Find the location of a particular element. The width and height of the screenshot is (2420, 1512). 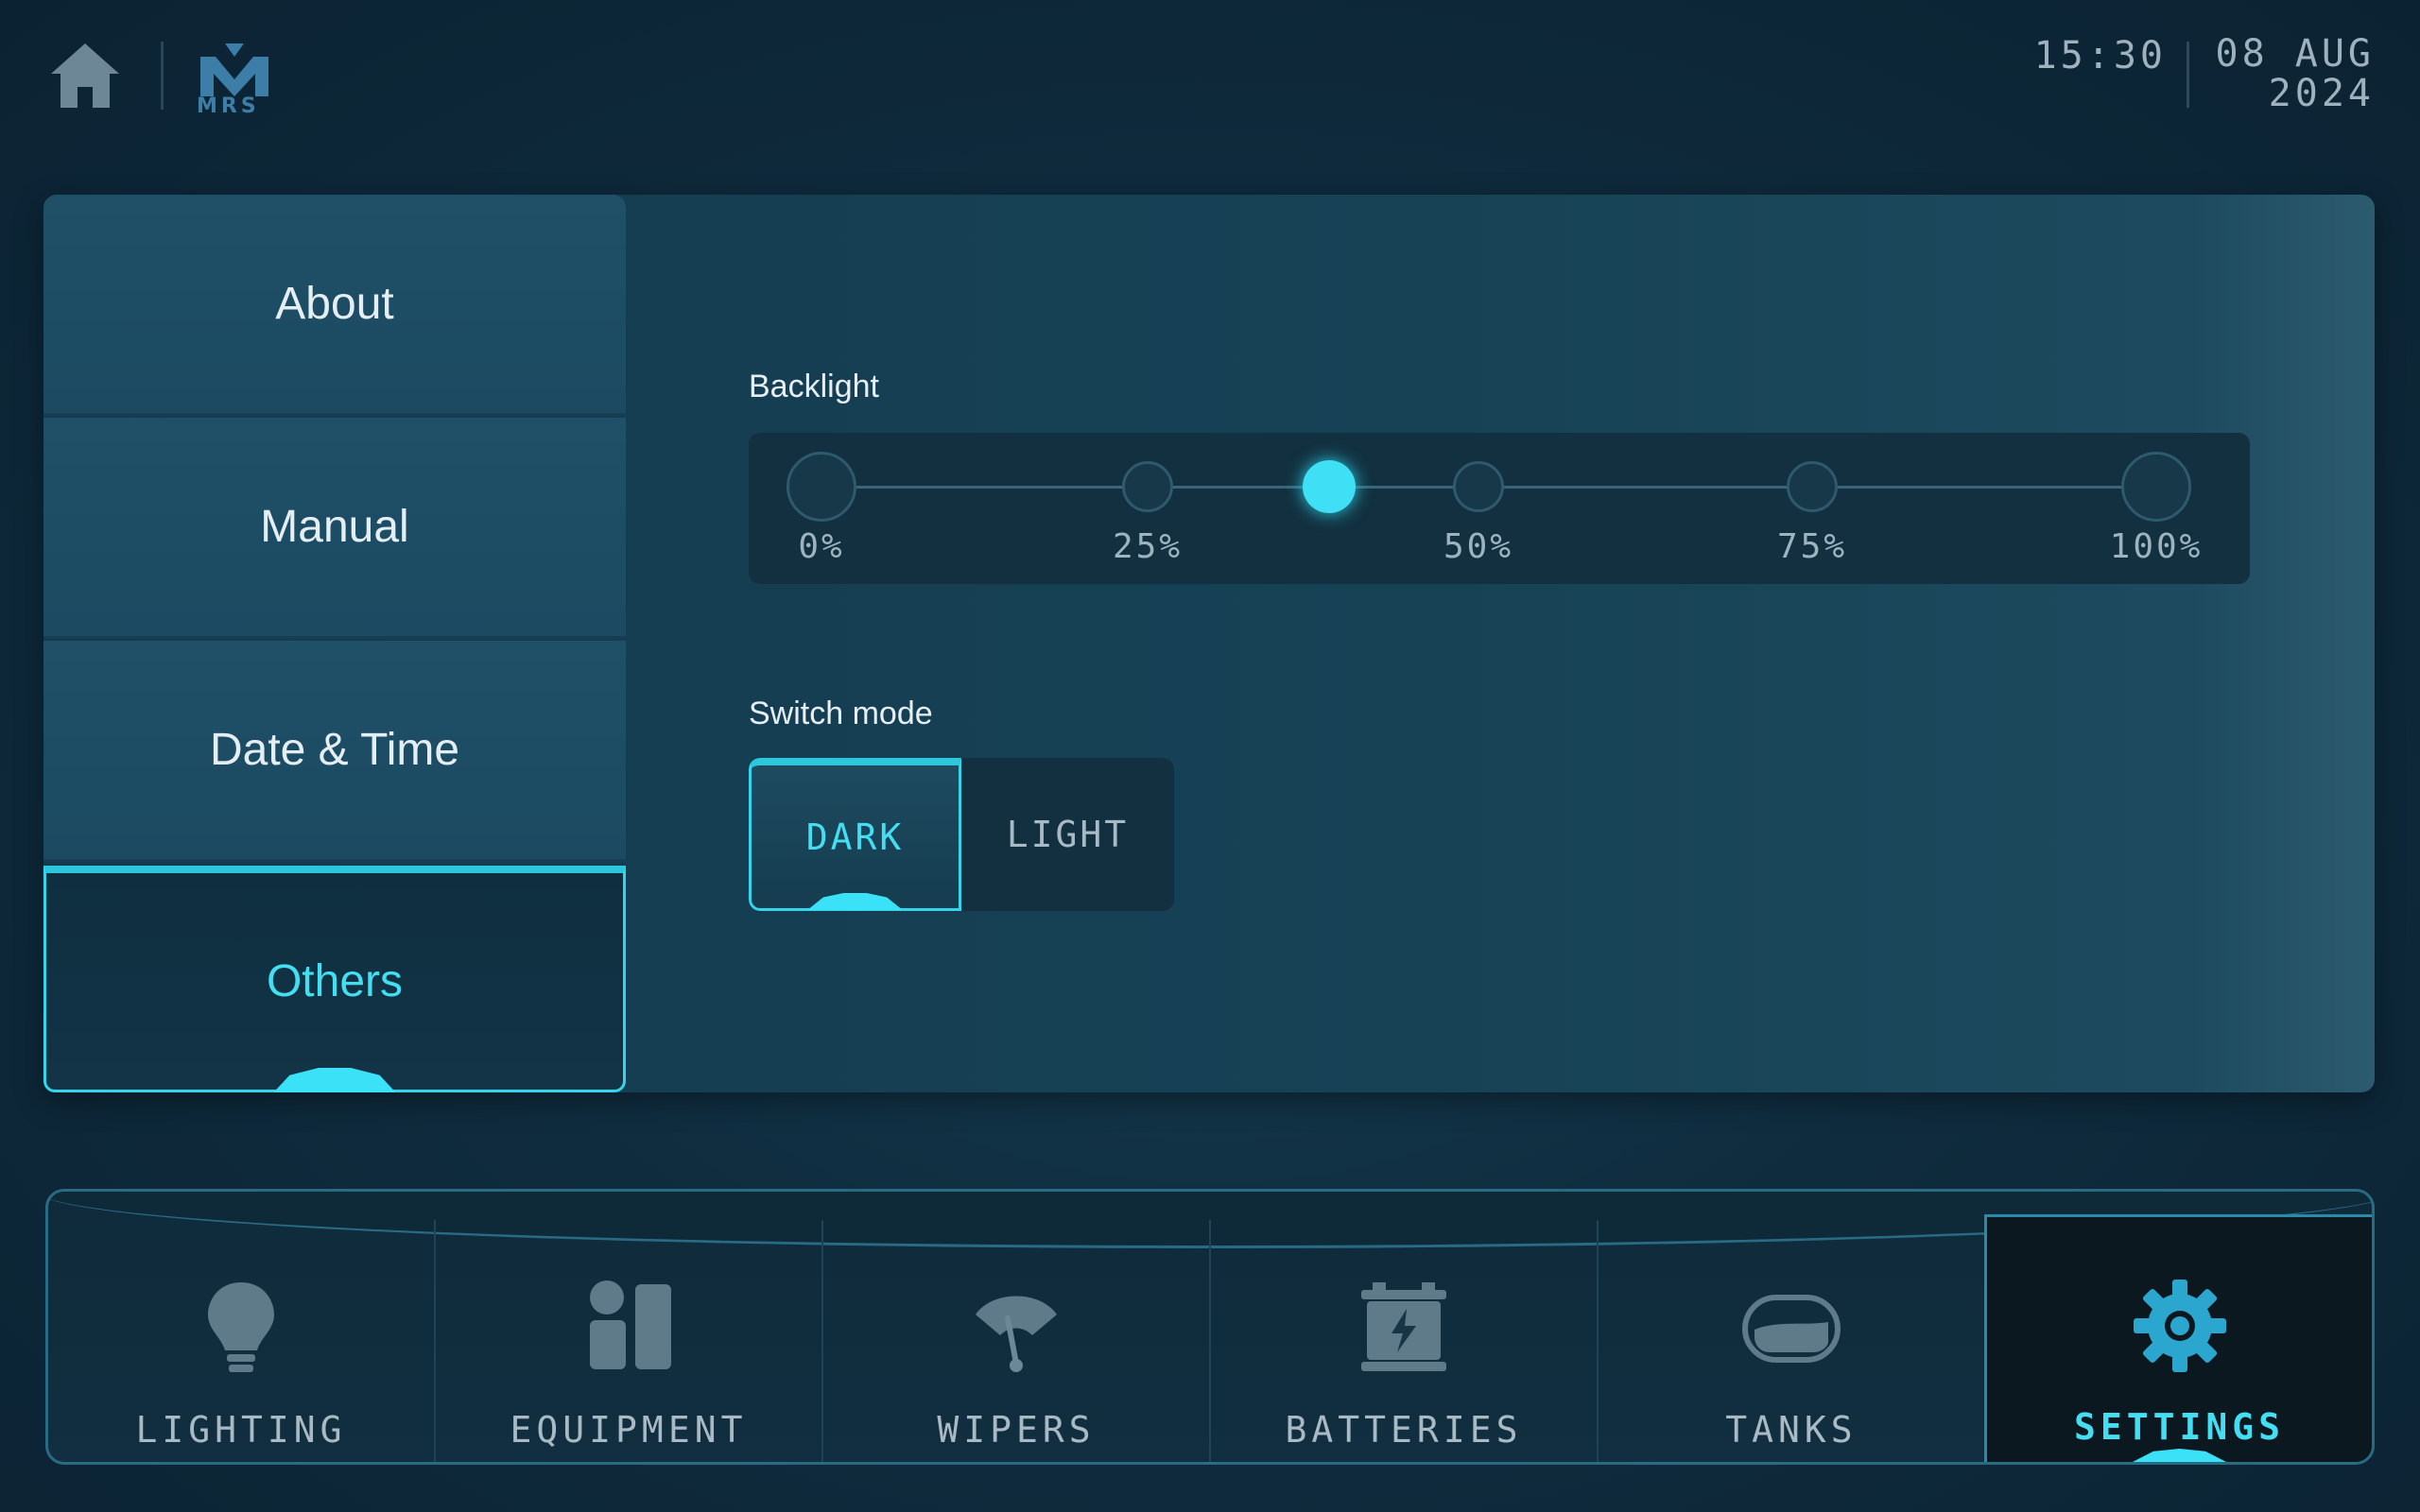

sidebar-item-label: Date & Time is located at coordinates (334, 750).